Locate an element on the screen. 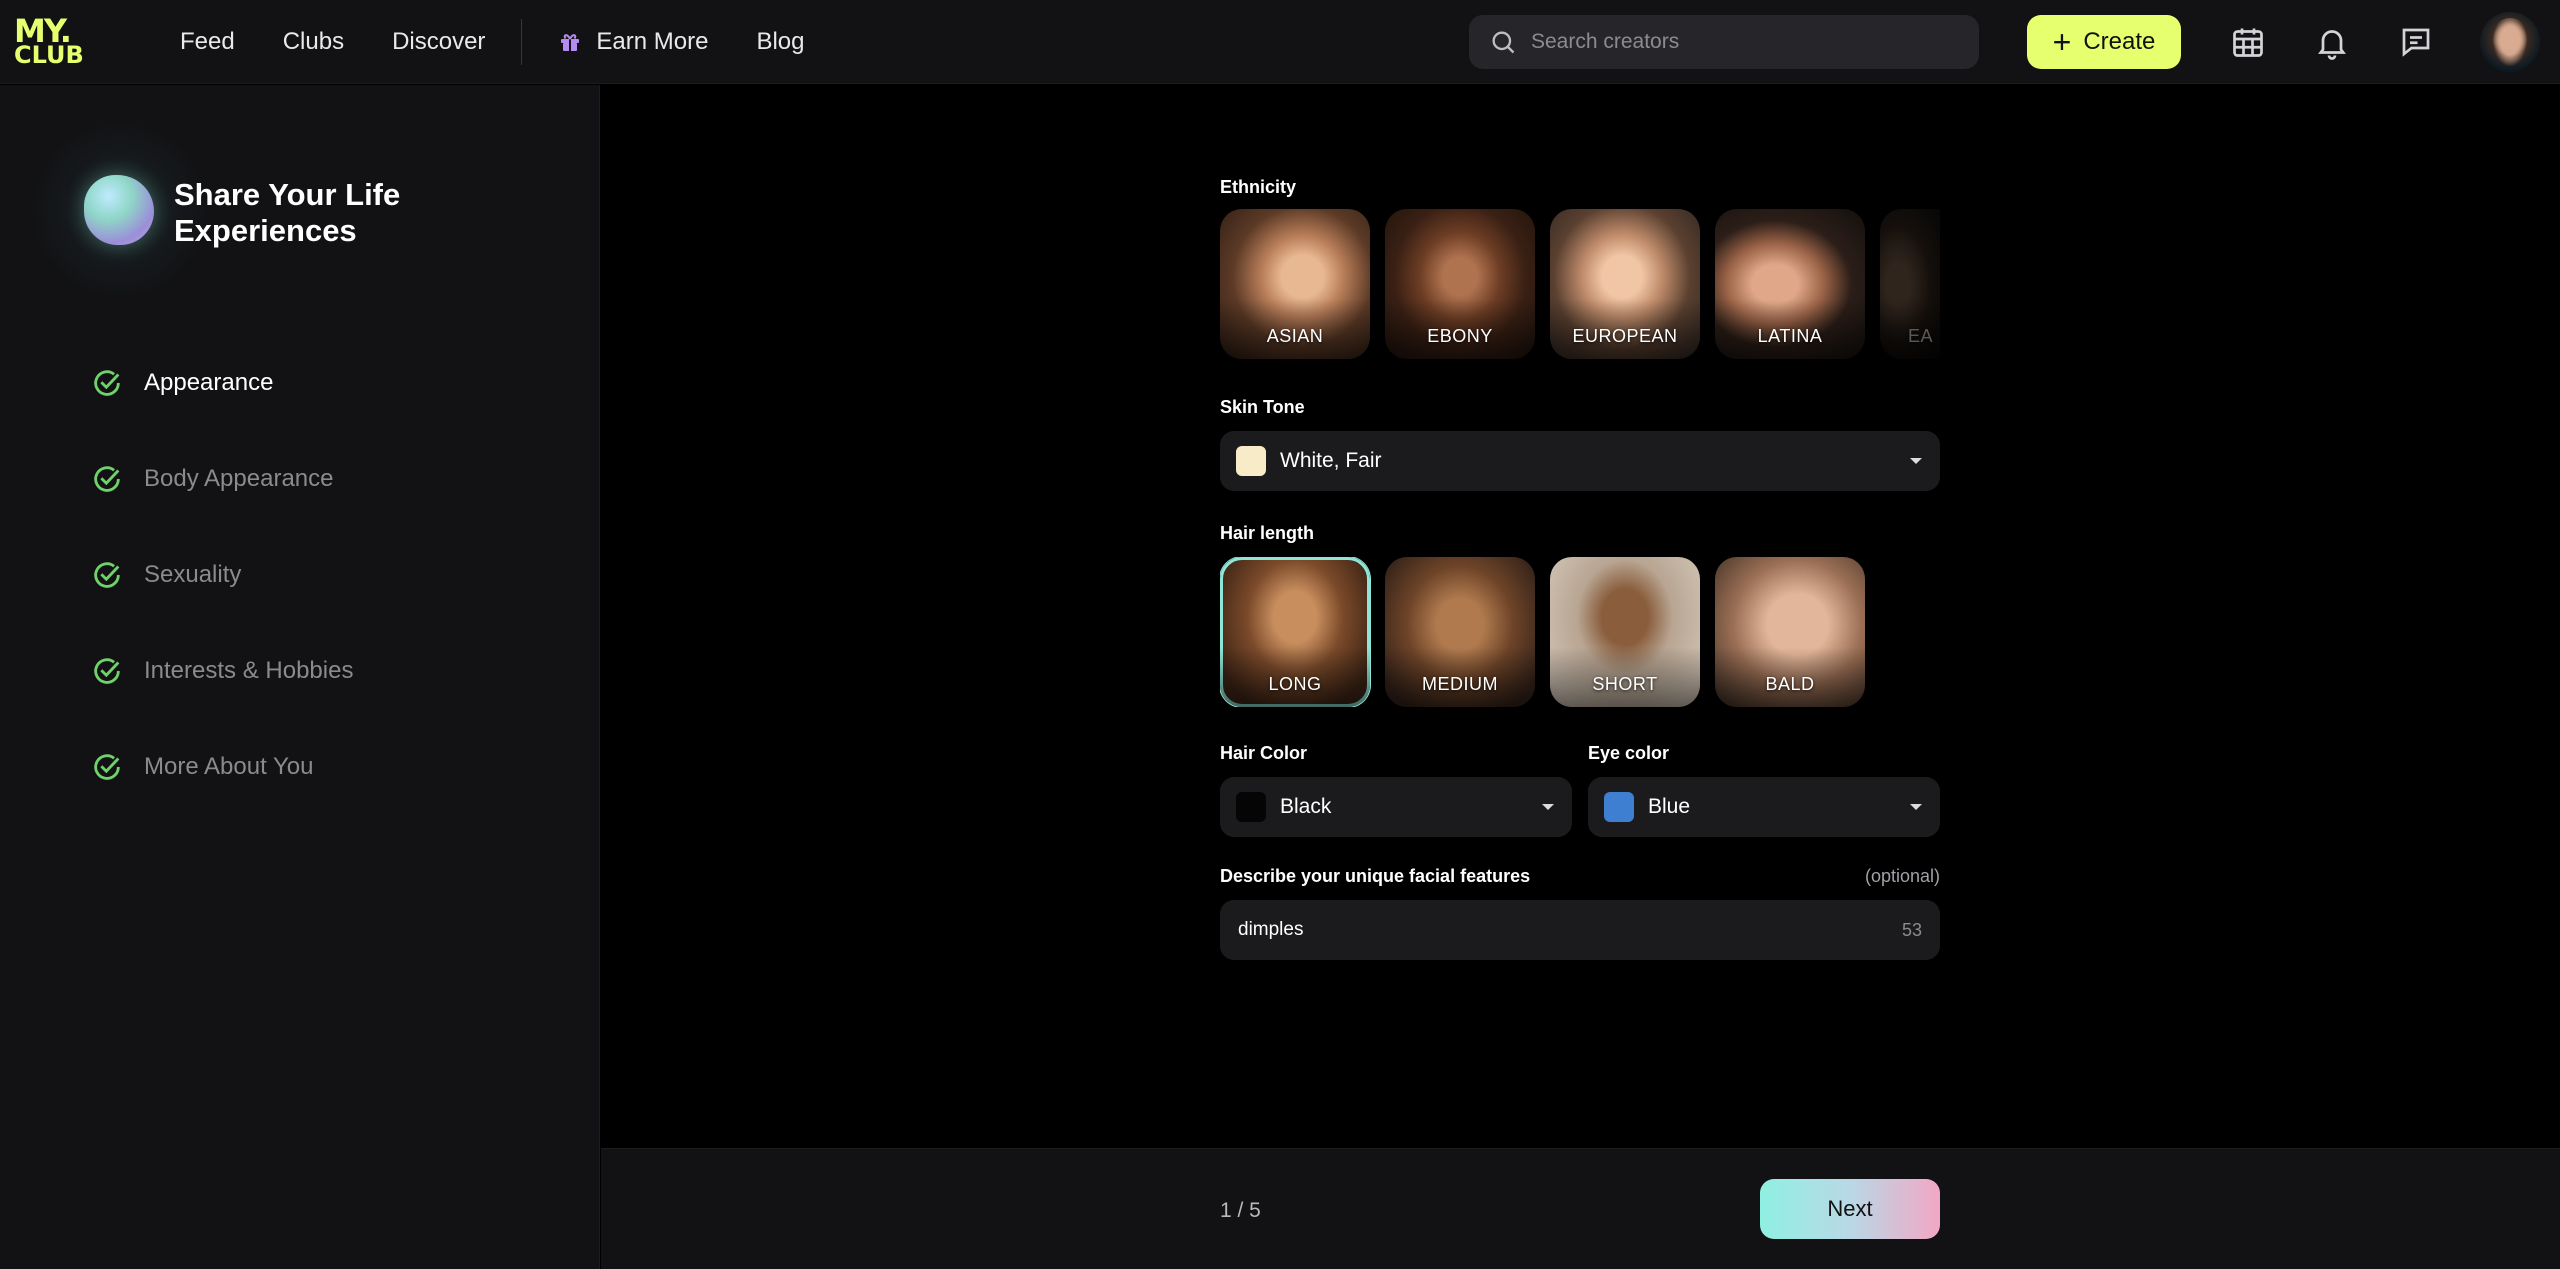 Image resolution: width=2560 pixels, height=1269 pixels. eye-color-select: Blue is located at coordinates (1764, 807).